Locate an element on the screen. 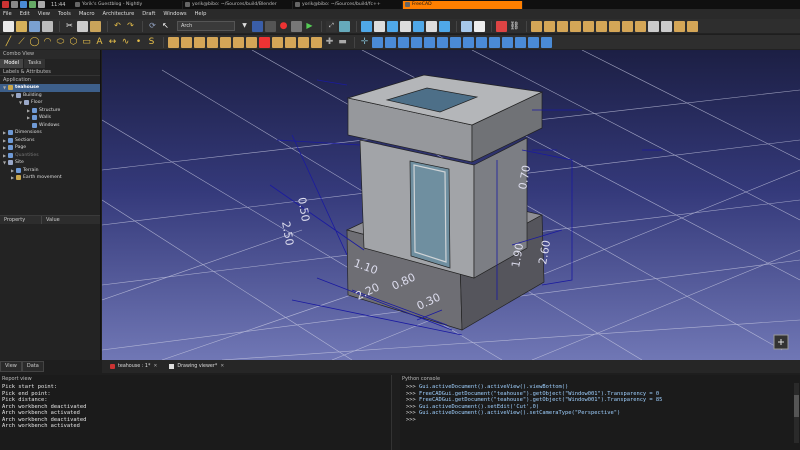  tree-item: ▼ Site is located at coordinates (50, 163).